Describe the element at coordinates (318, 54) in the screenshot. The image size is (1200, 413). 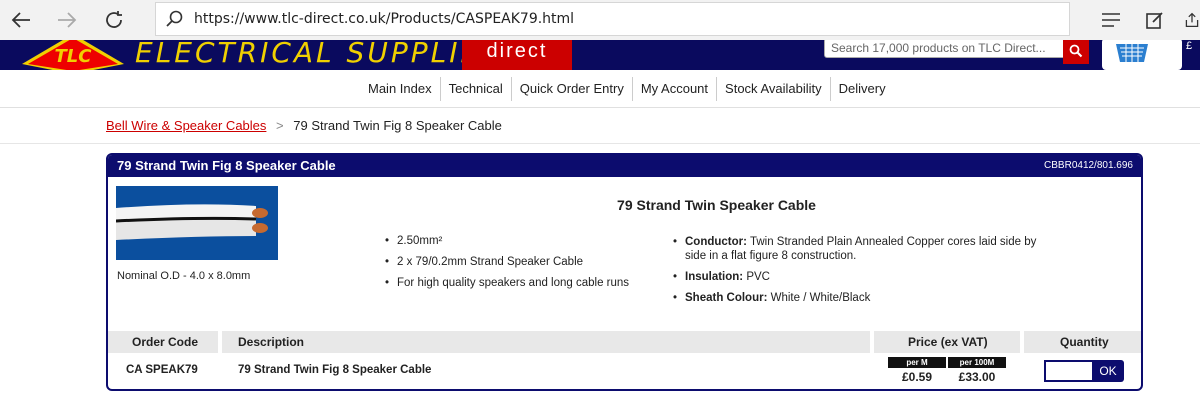
I see `brand-name: ELECTRICAL SUPPLIES` at that location.